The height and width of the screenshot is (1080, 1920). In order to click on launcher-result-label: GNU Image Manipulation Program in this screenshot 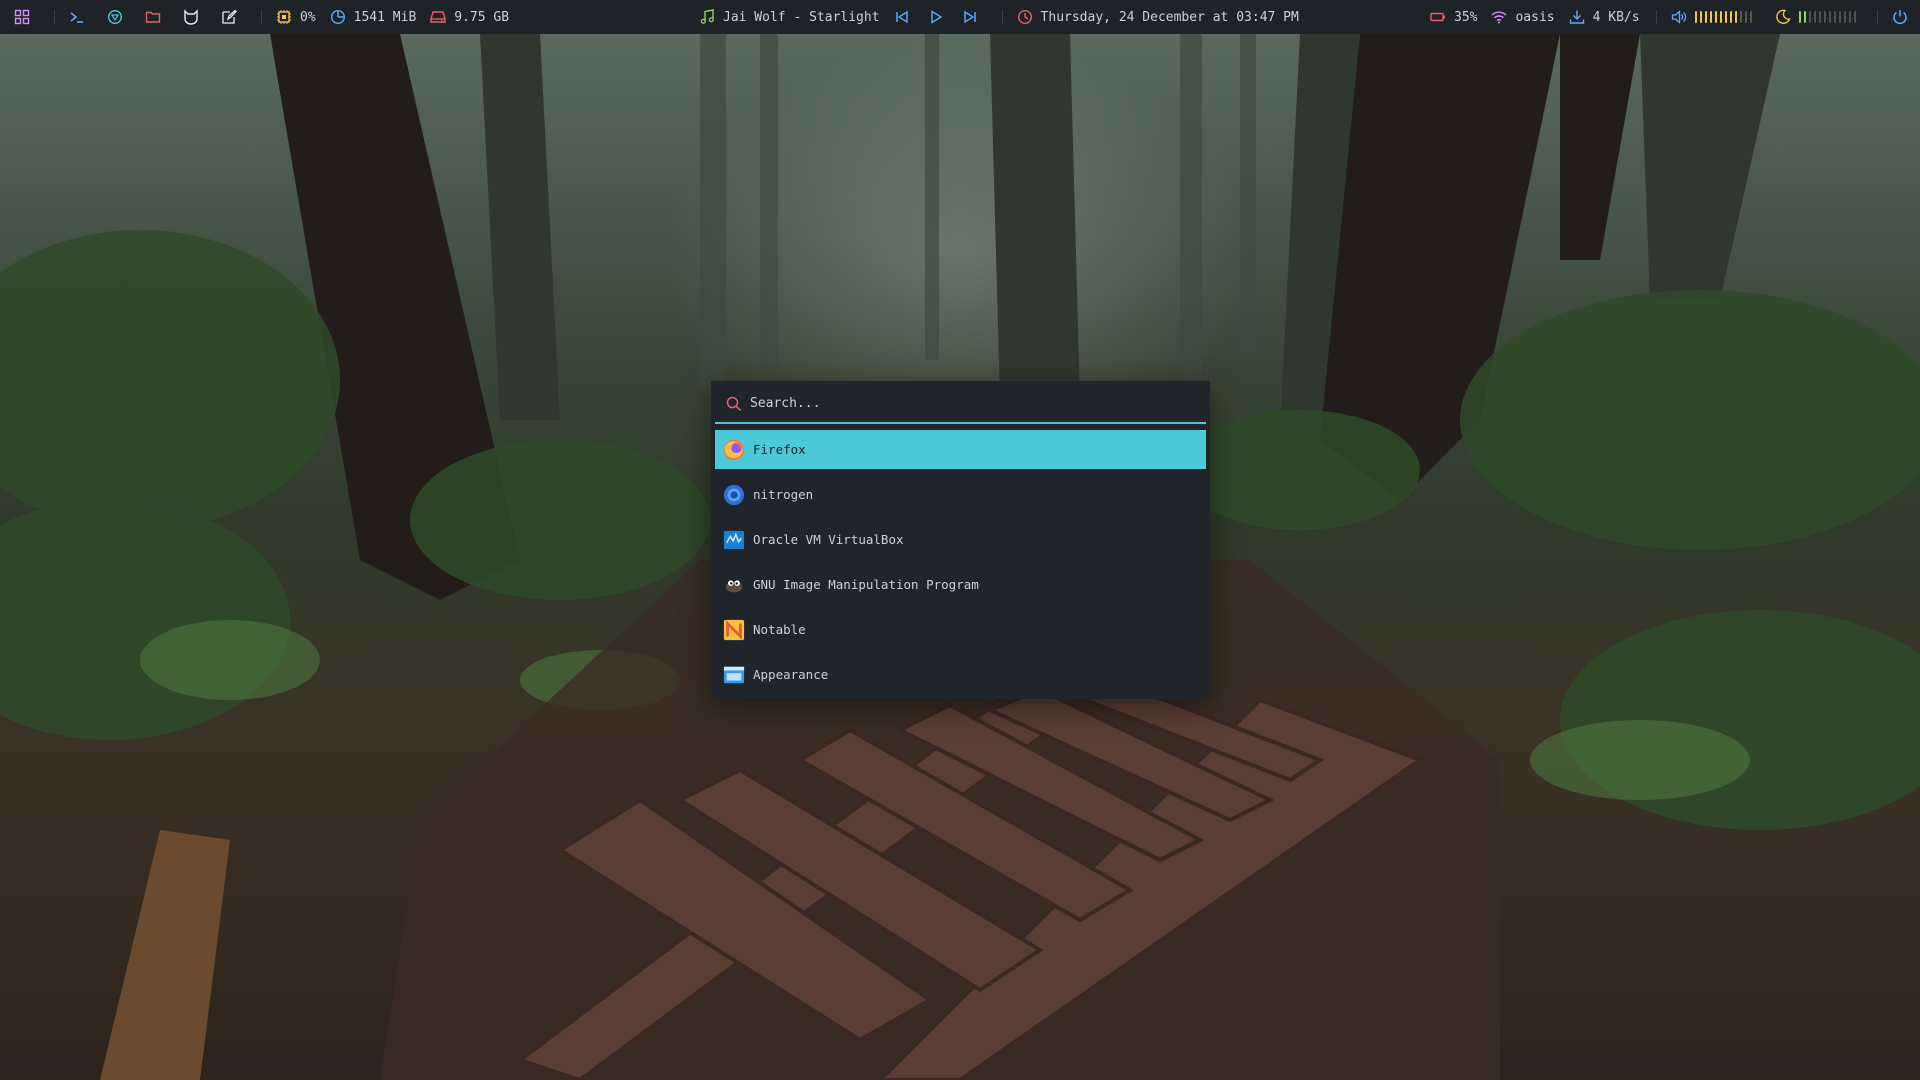, I will do `click(866, 584)`.